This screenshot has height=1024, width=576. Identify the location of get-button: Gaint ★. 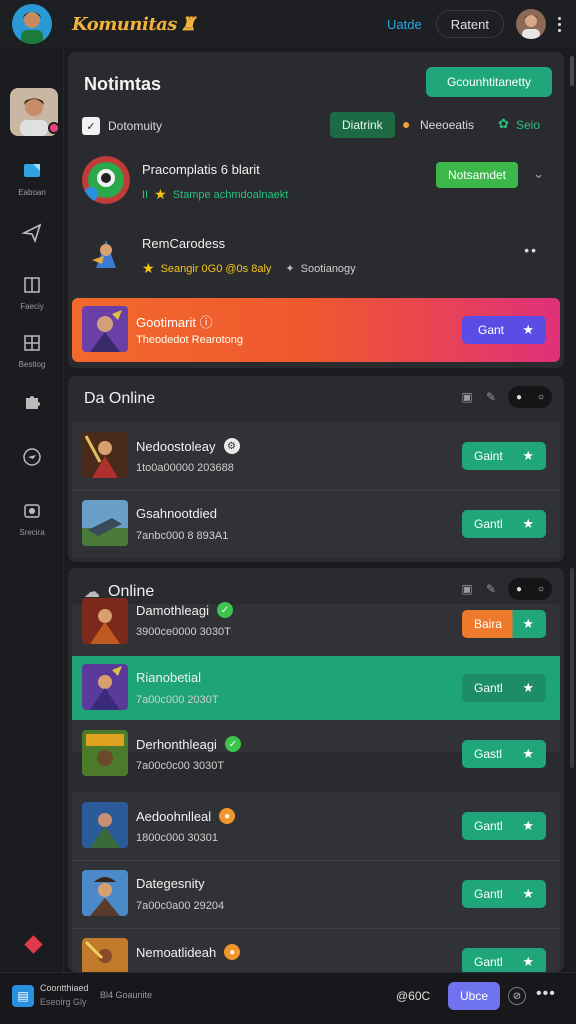
(504, 456).